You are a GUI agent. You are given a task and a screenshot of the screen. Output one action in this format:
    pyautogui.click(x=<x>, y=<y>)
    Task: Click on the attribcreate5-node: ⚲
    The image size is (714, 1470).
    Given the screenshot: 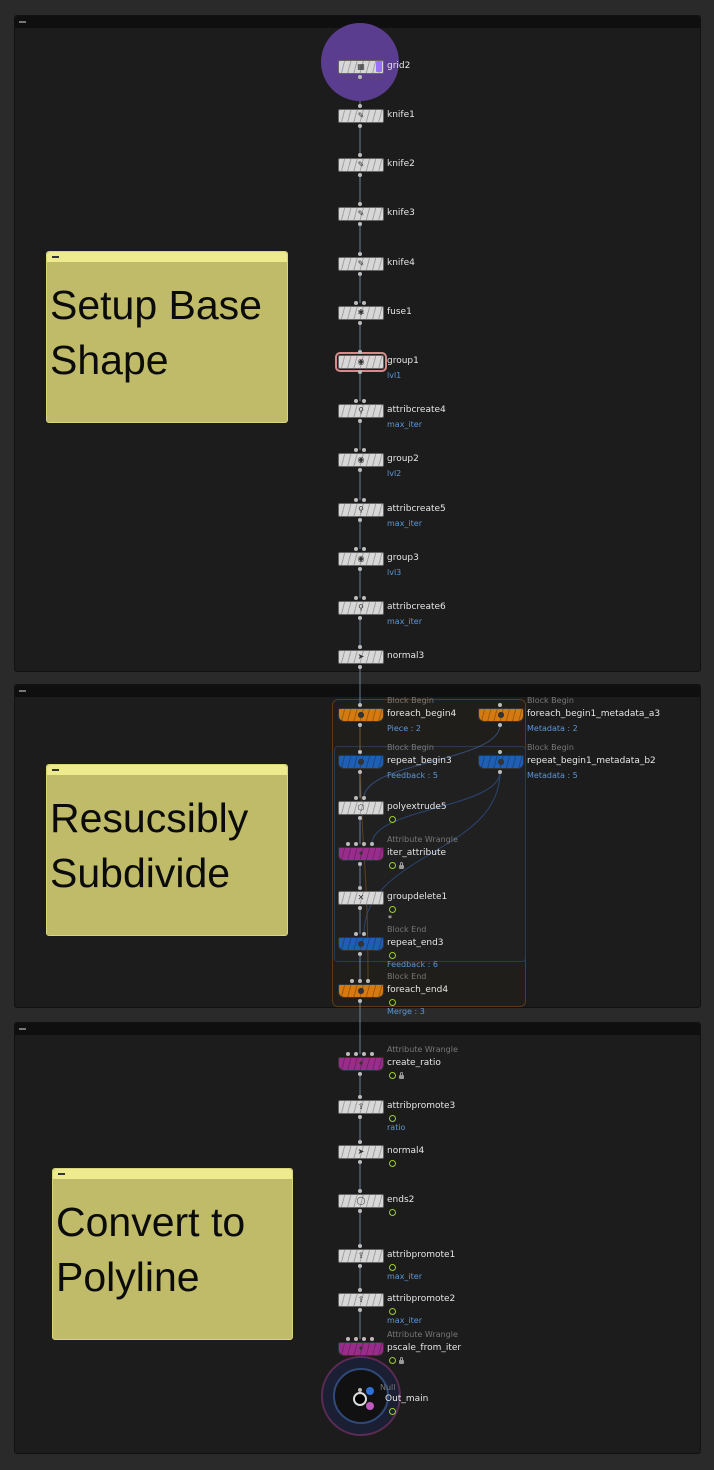 What is the action you would take?
    pyautogui.click(x=361, y=510)
    